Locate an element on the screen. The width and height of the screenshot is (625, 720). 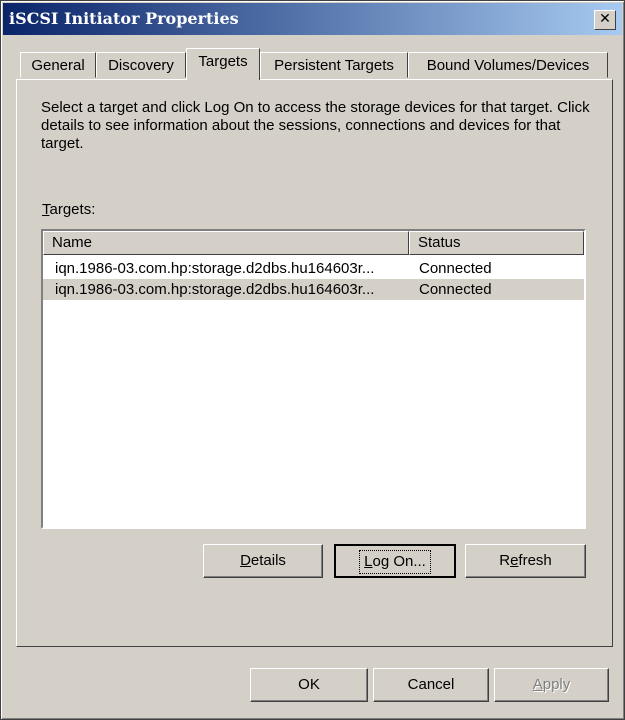
details-button: Details is located at coordinates (263, 561).